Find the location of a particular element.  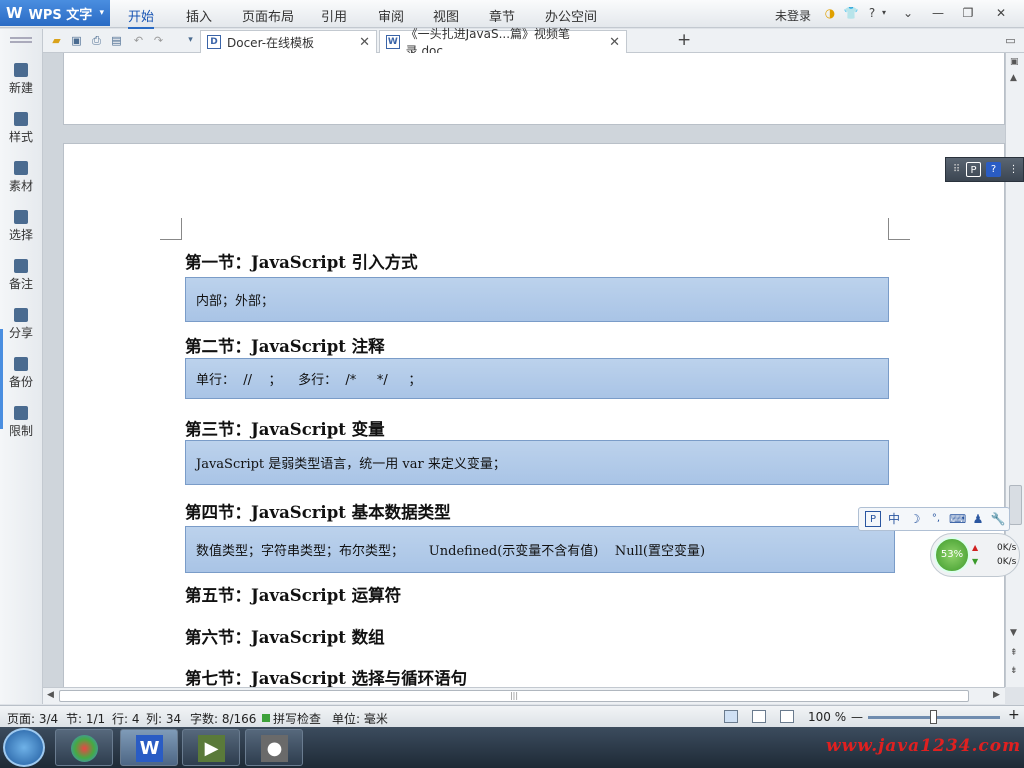

previous-page is located at coordinates (534, 89).